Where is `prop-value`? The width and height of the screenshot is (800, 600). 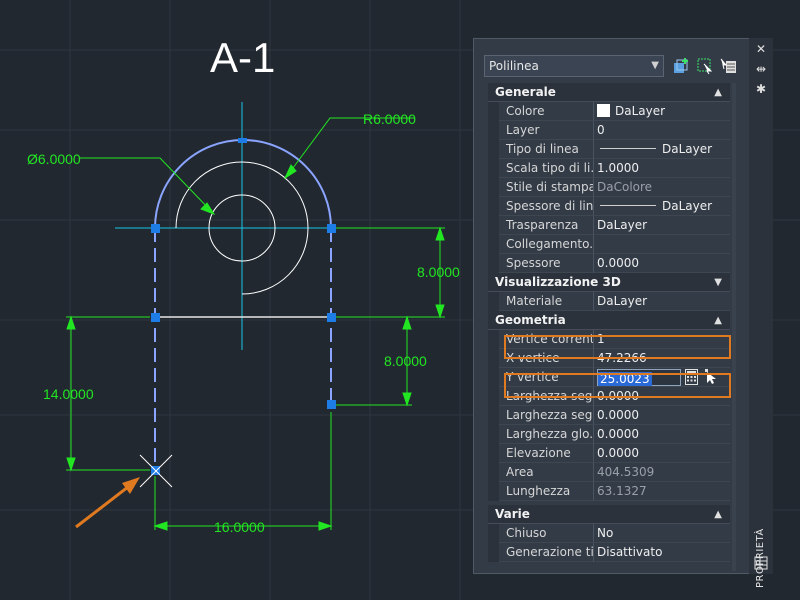
prop-value is located at coordinates (662, 244).